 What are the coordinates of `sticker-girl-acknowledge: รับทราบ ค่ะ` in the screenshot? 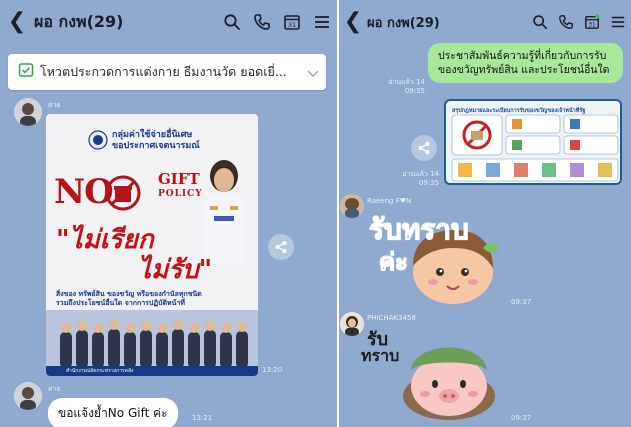 It's located at (440, 258).